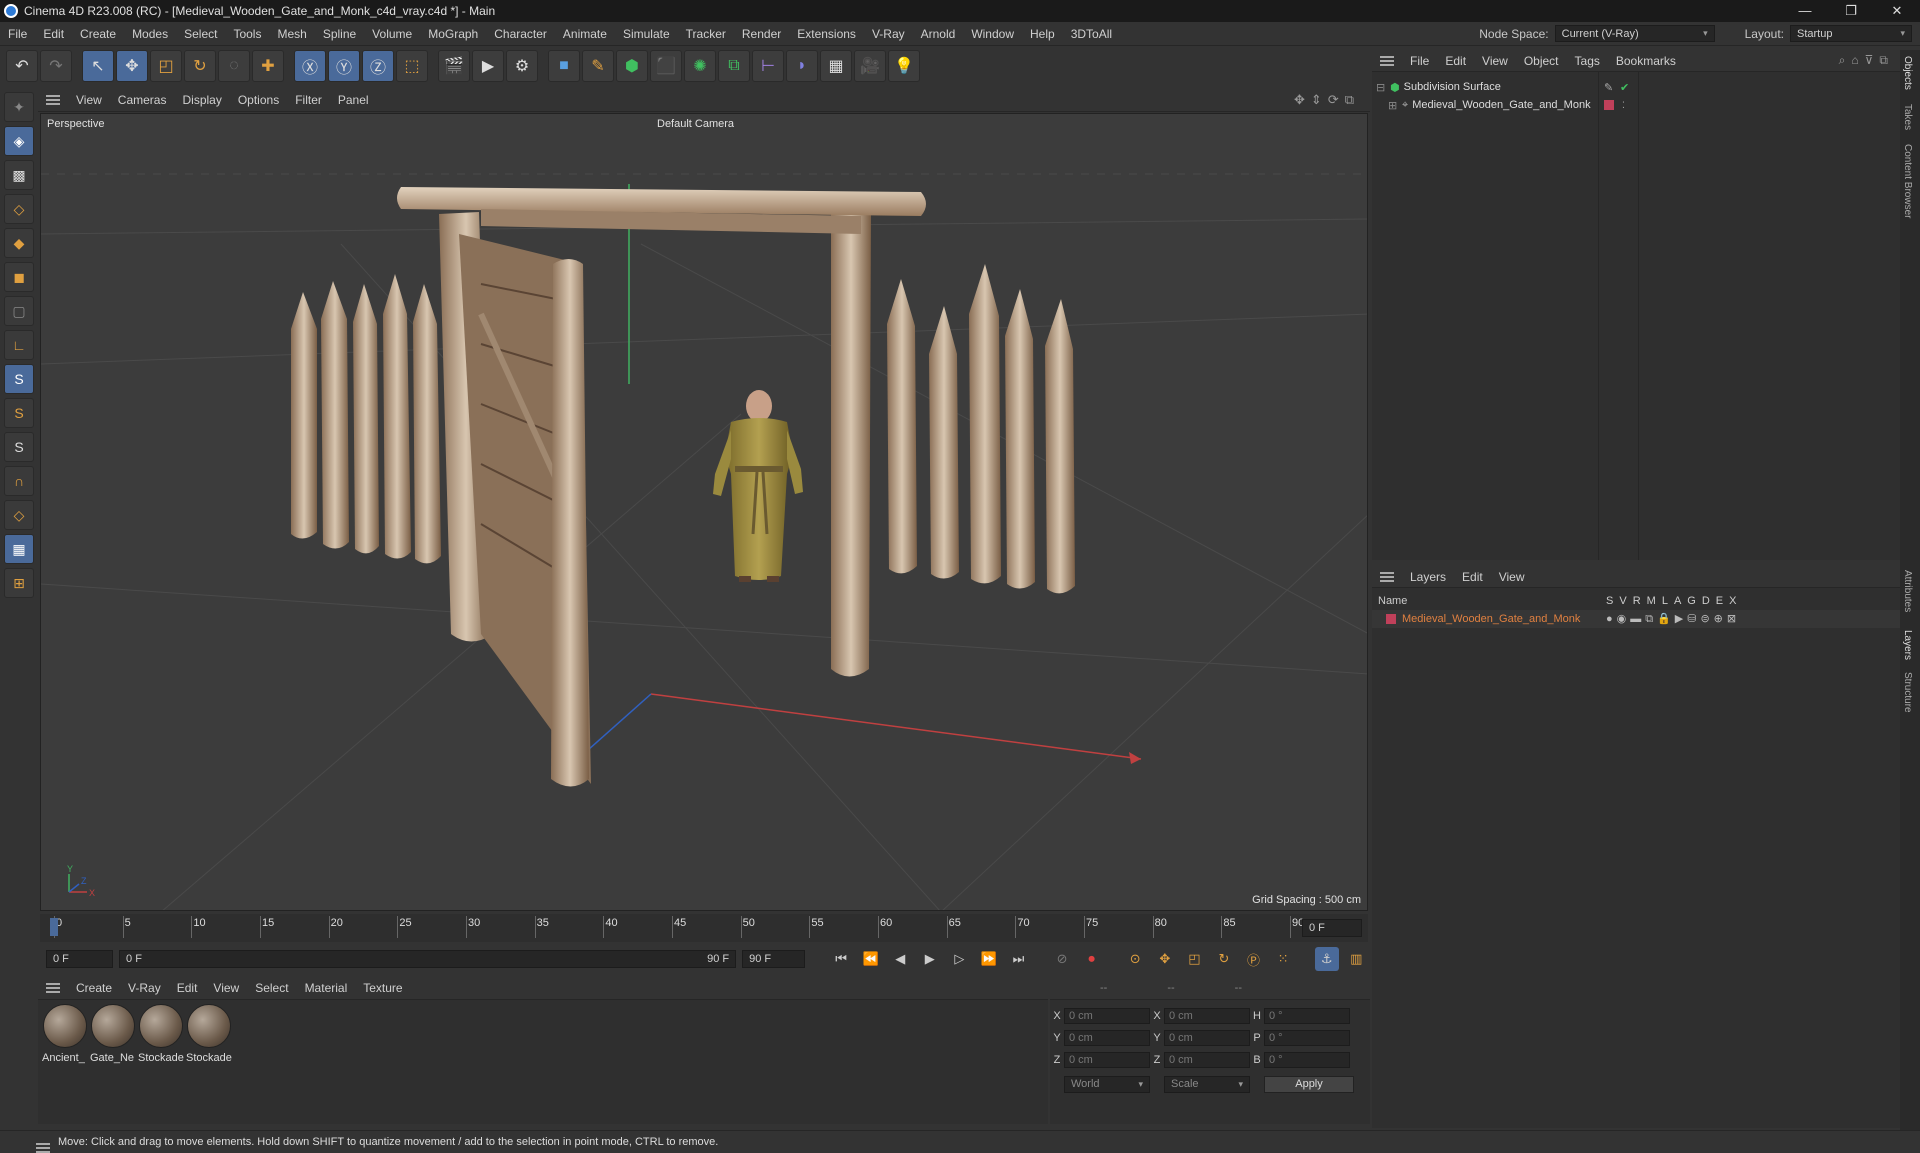 This screenshot has width=1920, height=1153. Describe the element at coordinates (144, 988) in the screenshot. I see `mat-menu-vray: V-Ray` at that location.